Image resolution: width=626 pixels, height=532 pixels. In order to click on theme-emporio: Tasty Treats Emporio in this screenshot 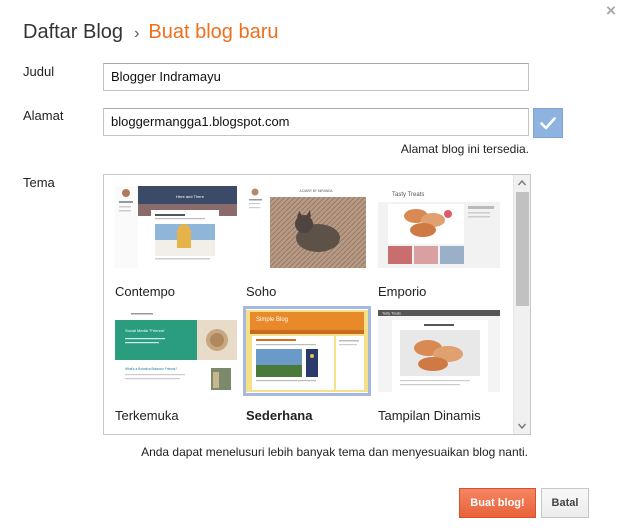, I will do `click(443, 242)`.